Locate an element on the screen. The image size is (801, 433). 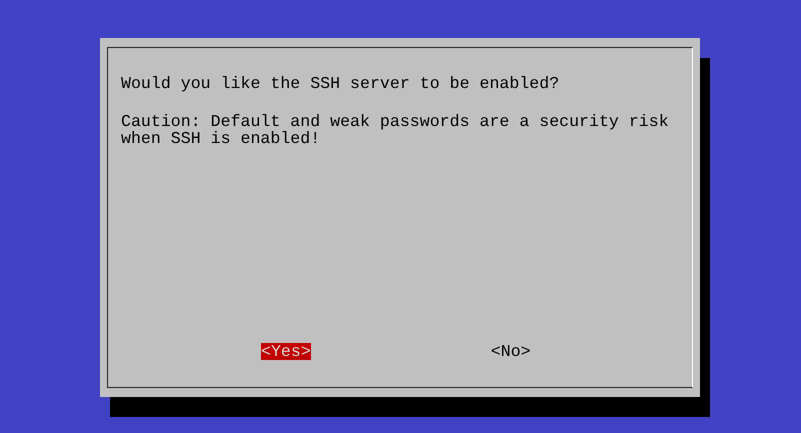
caution-text: Caution: Default and weak passwords are a security risk when SSH is enabled! is located at coordinates (395, 130).